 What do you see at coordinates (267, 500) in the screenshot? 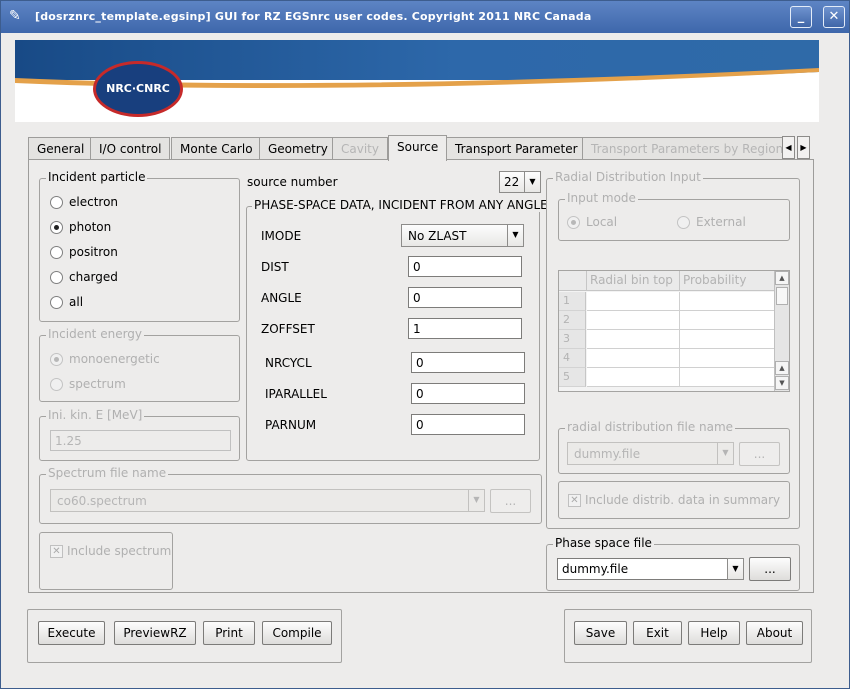
I see `spectrum-file-combo: co60.spectrum ▼` at bounding box center [267, 500].